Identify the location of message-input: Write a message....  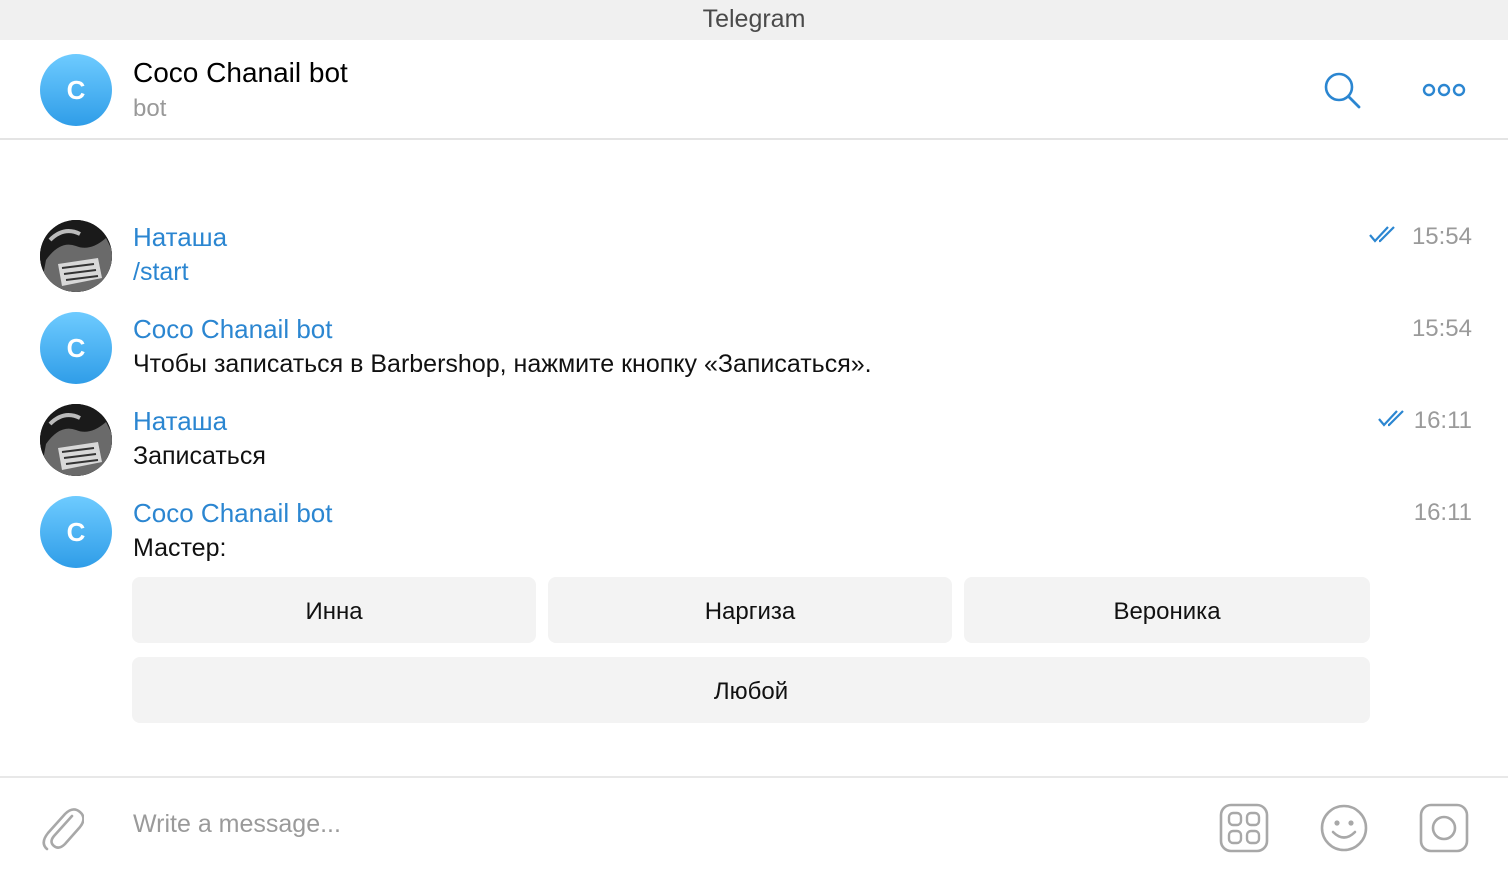
(237, 824).